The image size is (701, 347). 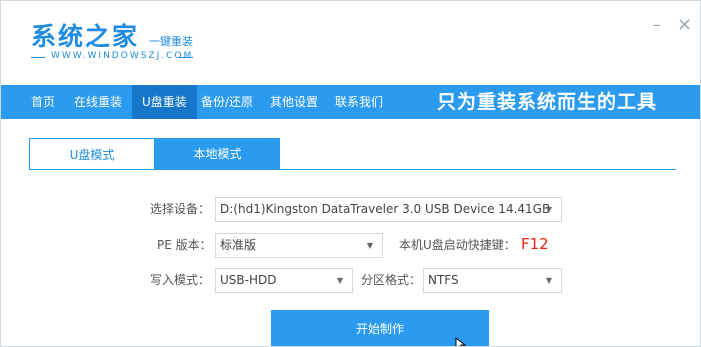 What do you see at coordinates (684, 25) in the screenshot?
I see `close-button: ×` at bounding box center [684, 25].